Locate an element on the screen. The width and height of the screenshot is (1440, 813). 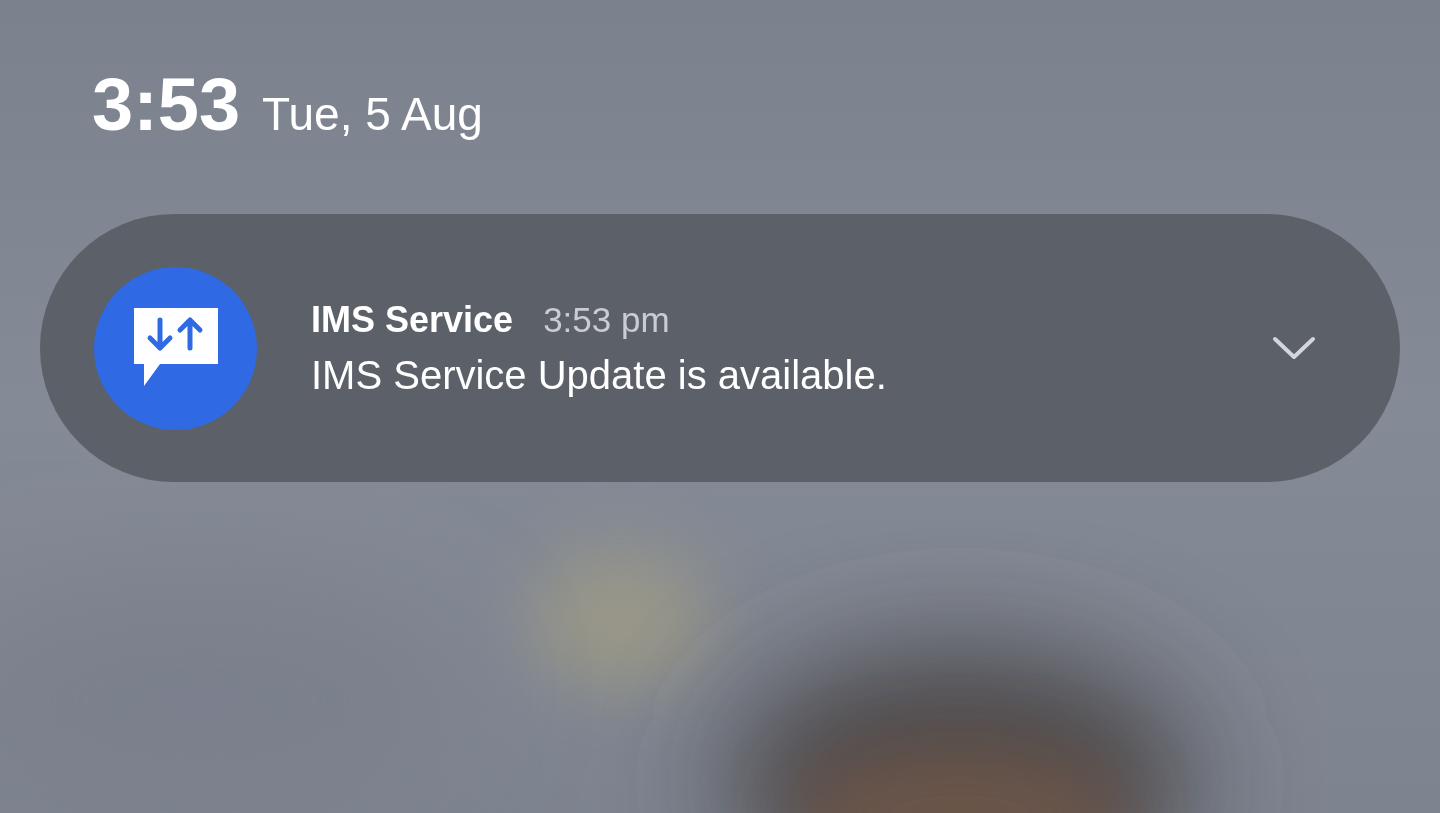
app-name: IMS Service is located at coordinates (412, 319).